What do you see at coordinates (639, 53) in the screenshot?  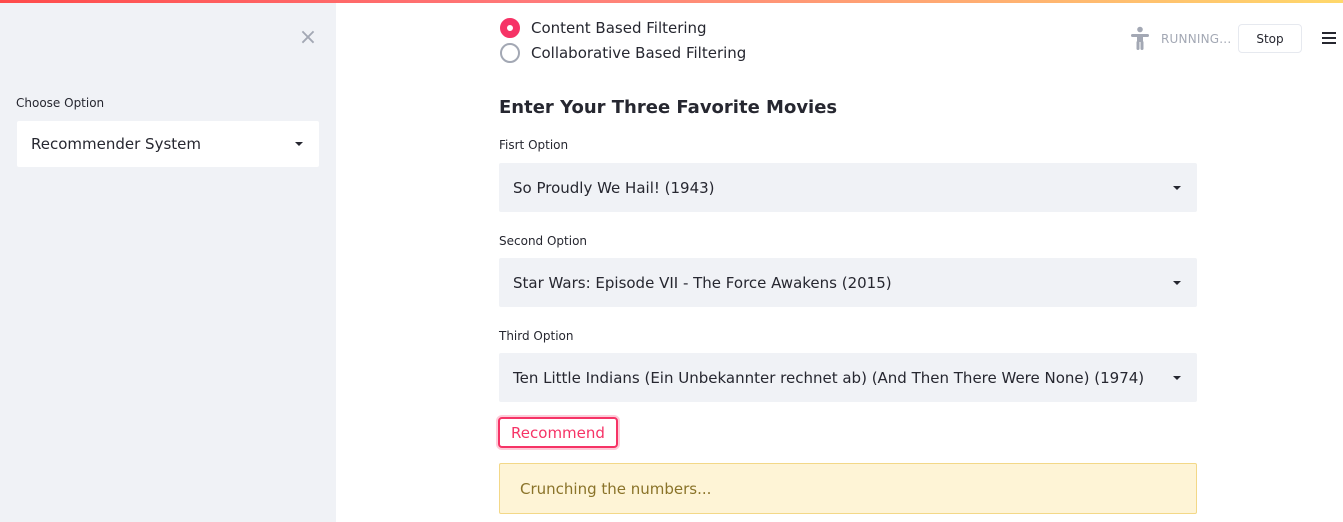 I see `radio-label: Collaborative Based Filtering` at bounding box center [639, 53].